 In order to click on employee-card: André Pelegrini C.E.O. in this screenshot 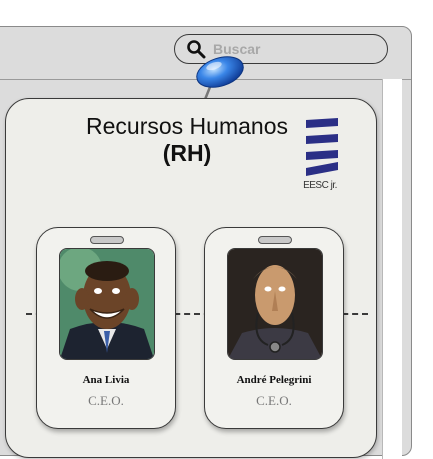, I will do `click(274, 328)`.